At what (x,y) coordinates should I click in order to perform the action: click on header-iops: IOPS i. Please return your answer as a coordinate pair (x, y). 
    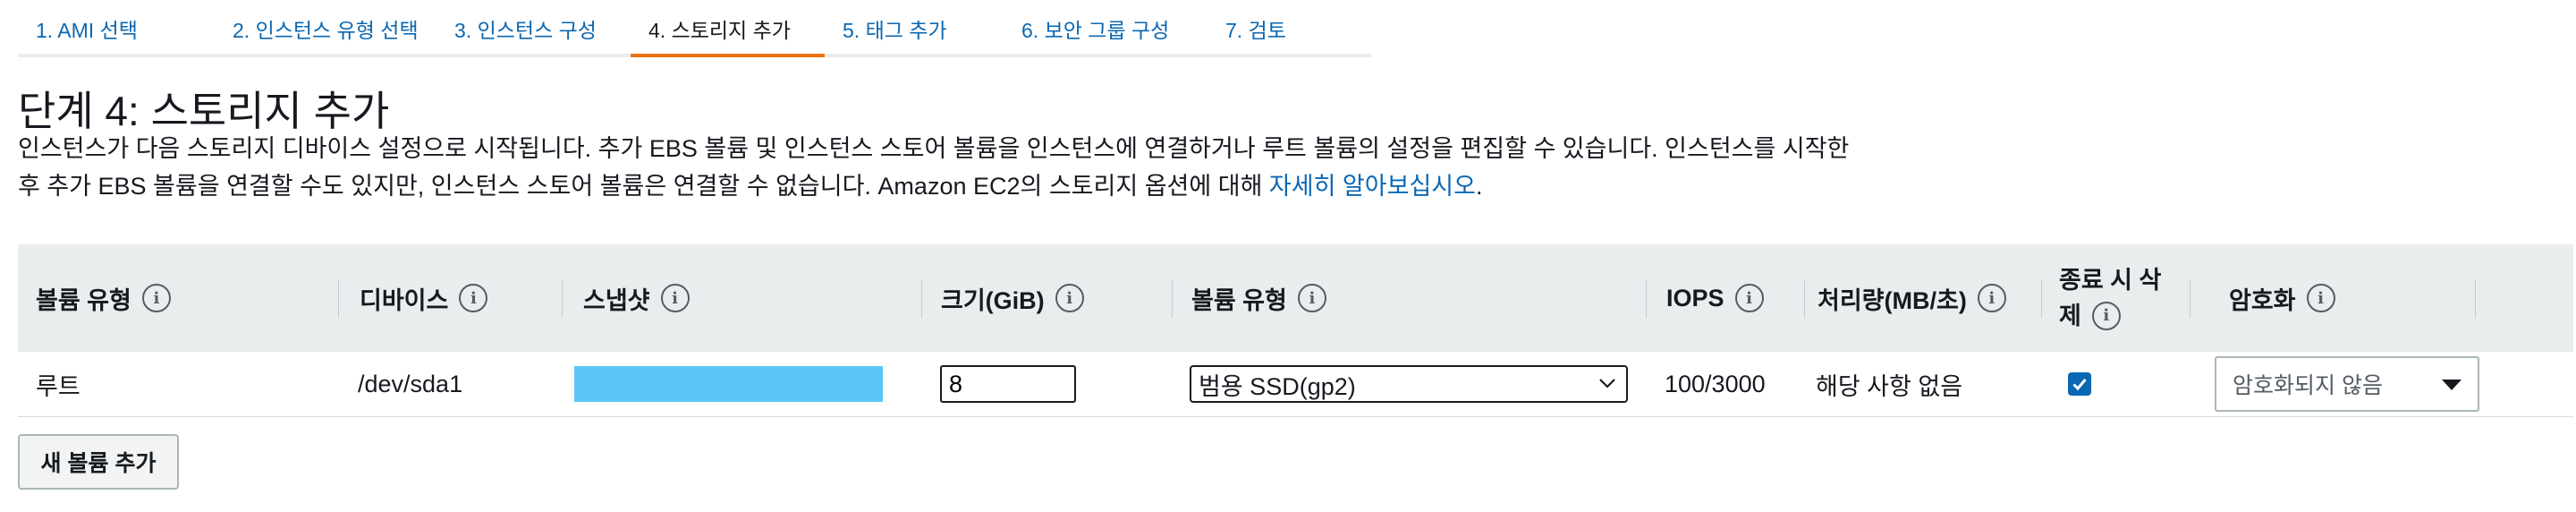
    Looking at the image, I should click on (1715, 298).